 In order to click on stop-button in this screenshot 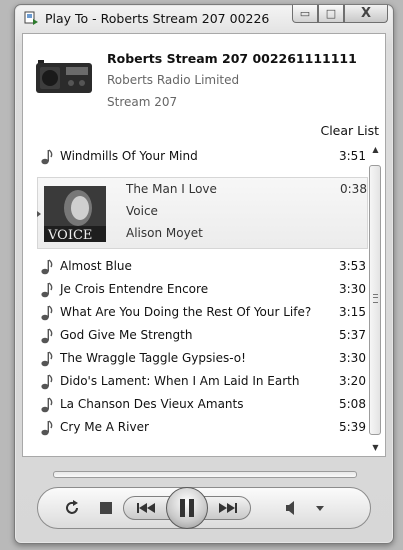, I will do `click(106, 508)`.